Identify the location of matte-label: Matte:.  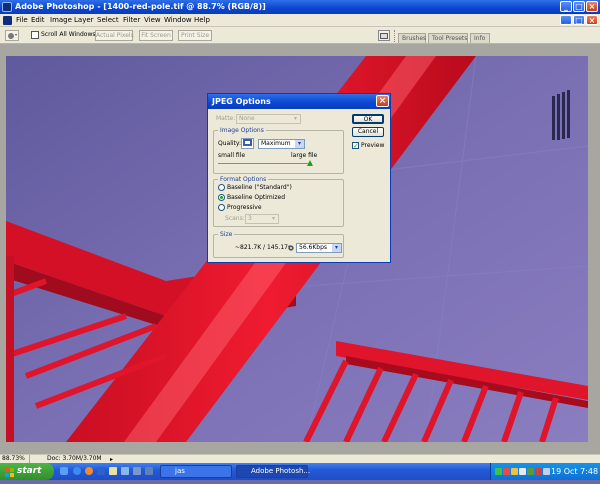
(226, 118).